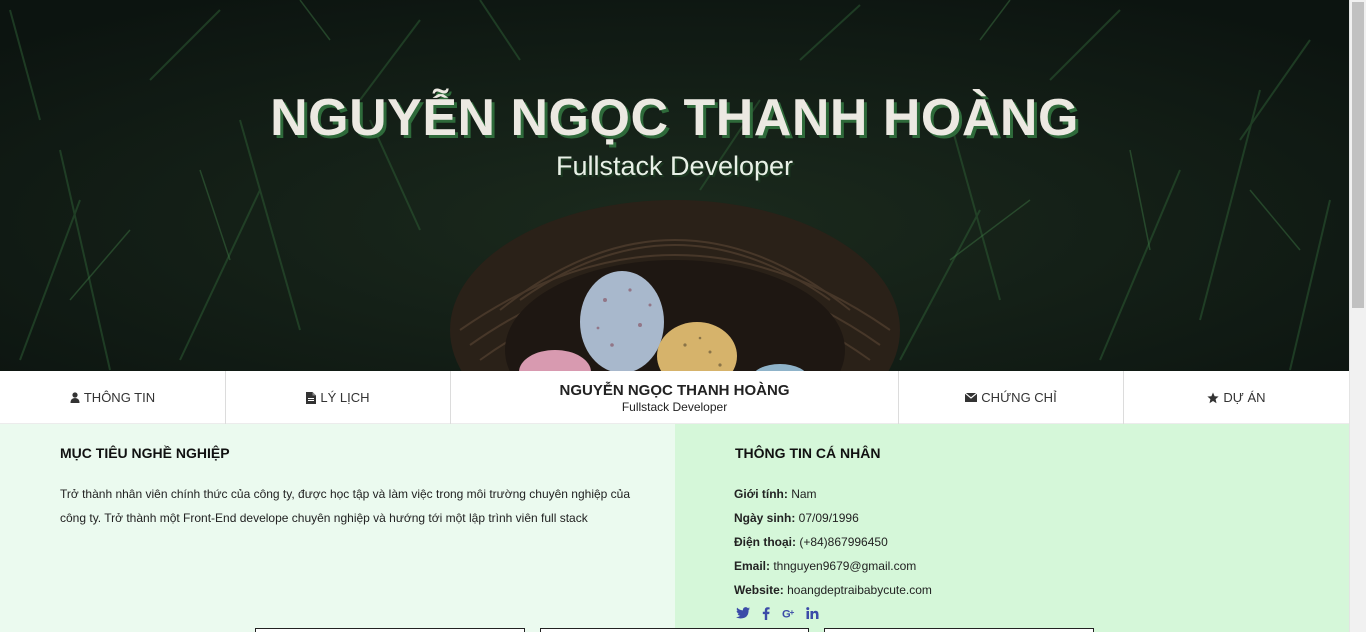  I want to click on star-icon, so click(1213, 398).